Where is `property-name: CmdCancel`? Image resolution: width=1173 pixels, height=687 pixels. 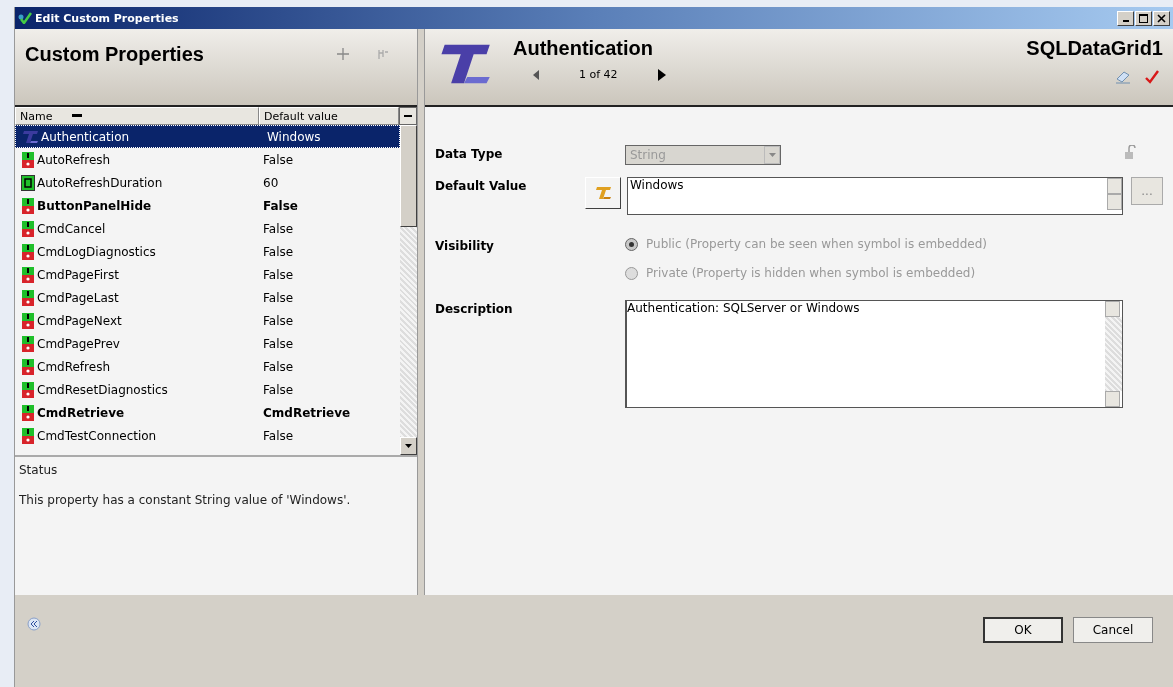
property-name: CmdCancel is located at coordinates (72, 228).